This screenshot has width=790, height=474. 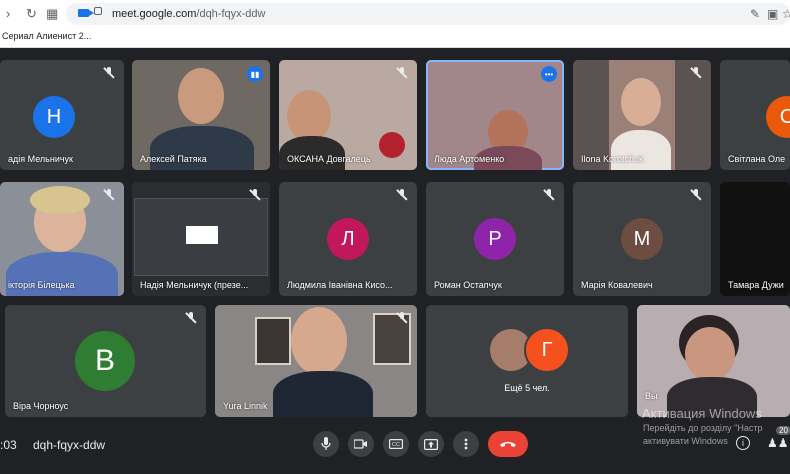 What do you see at coordinates (54, 117) in the screenshot?
I see `avatar: Н` at bounding box center [54, 117].